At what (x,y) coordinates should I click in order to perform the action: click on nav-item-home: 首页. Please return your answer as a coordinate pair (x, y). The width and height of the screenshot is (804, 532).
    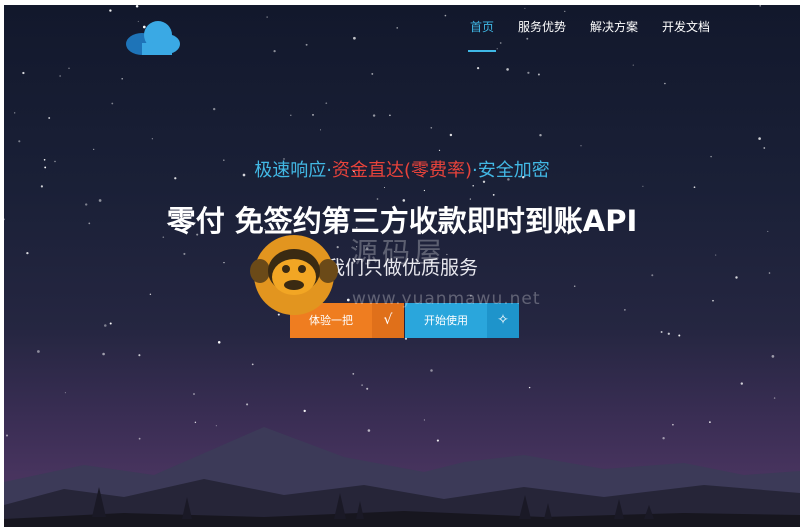
    Looking at the image, I should click on (481, 36).